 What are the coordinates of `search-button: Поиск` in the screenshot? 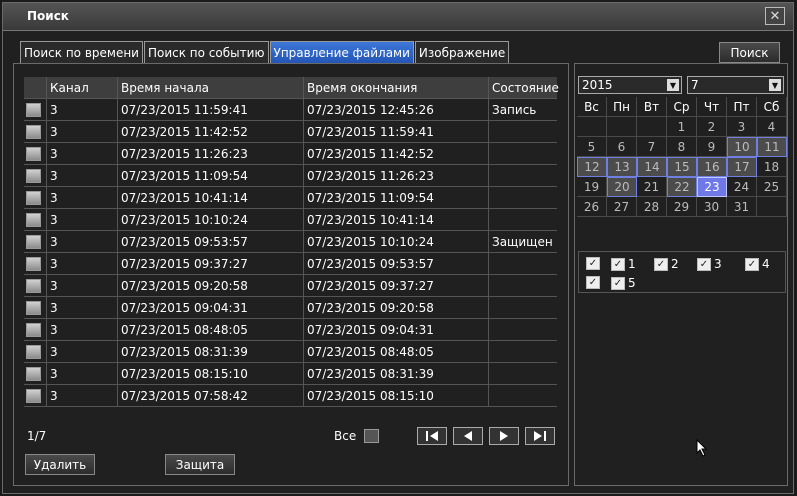 It's located at (749, 52).